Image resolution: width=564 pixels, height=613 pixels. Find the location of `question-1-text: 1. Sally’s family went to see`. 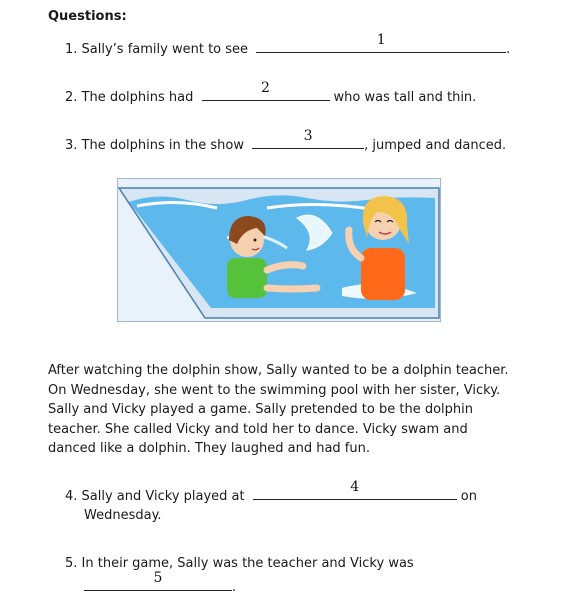

question-1-text: 1. Sally’s family went to see is located at coordinates (157, 49).